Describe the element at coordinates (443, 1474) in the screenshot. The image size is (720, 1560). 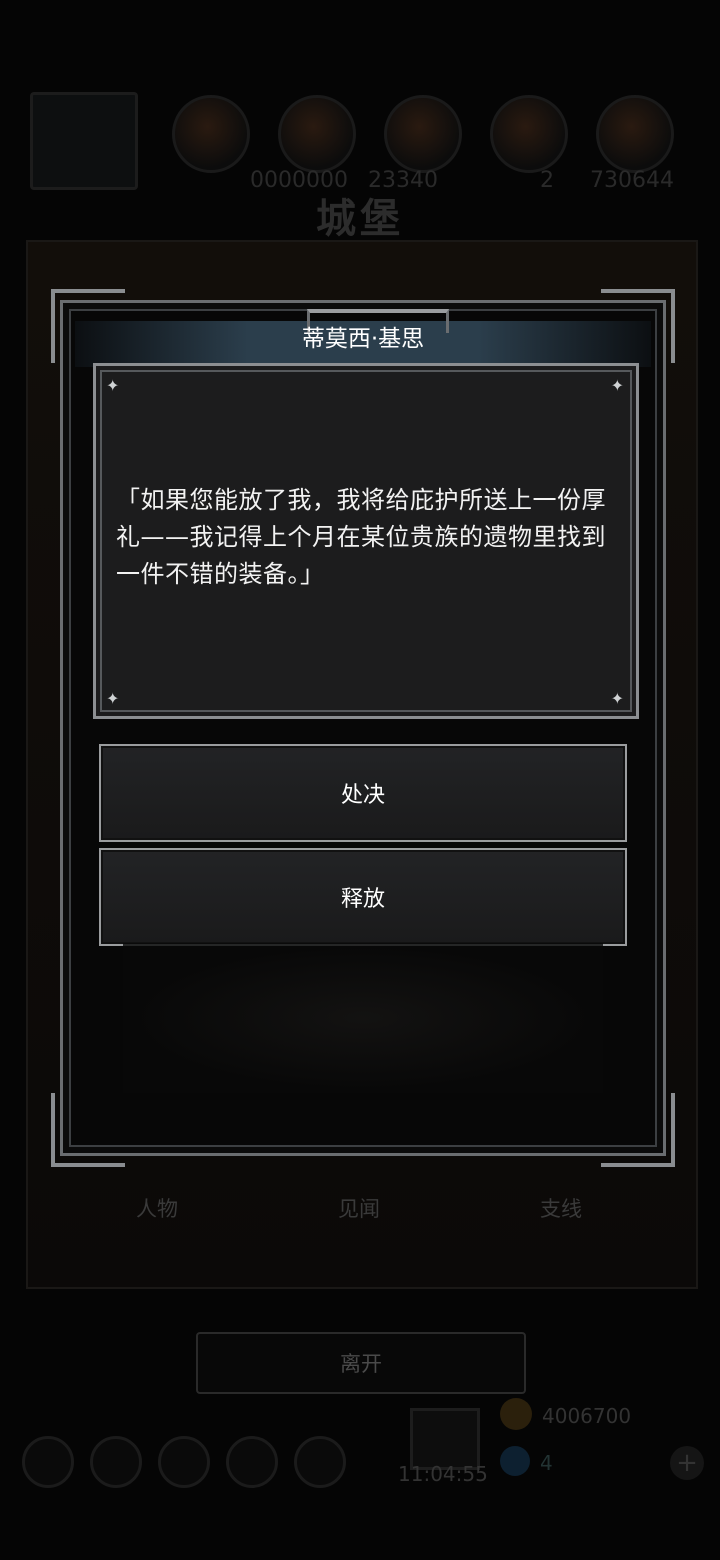
I see `clock-text: 11:04:55` at that location.